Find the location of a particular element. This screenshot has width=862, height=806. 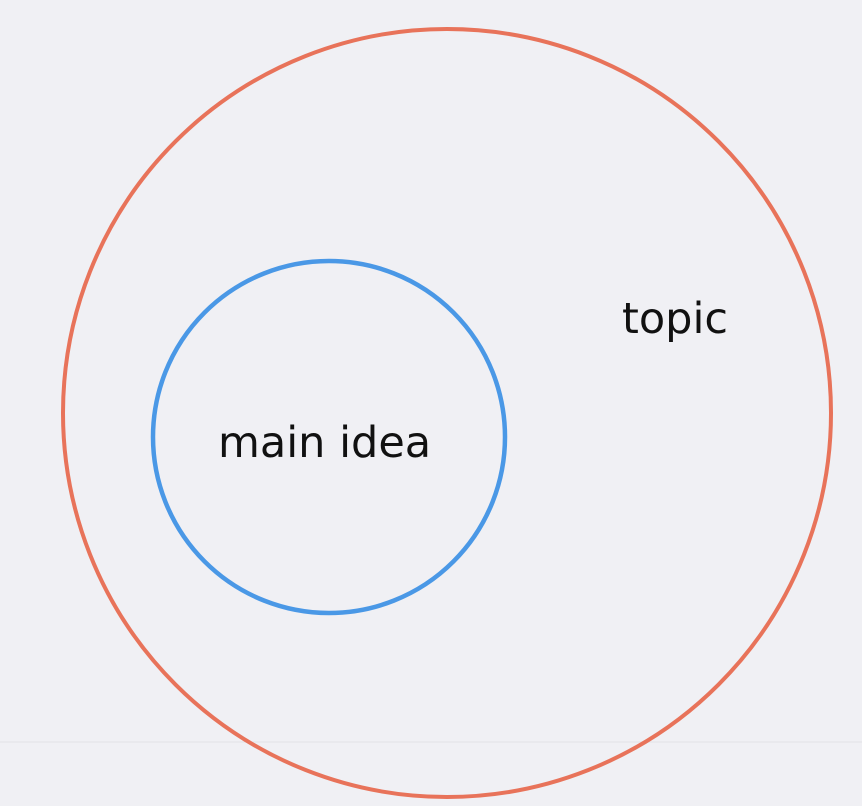

topic-label: topic is located at coordinates (675, 319).